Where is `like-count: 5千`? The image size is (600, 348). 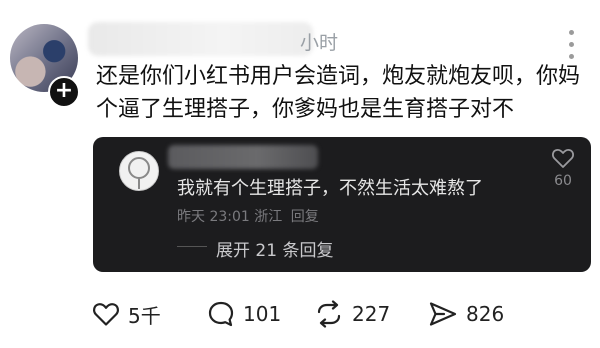 like-count: 5千 is located at coordinates (144, 315).